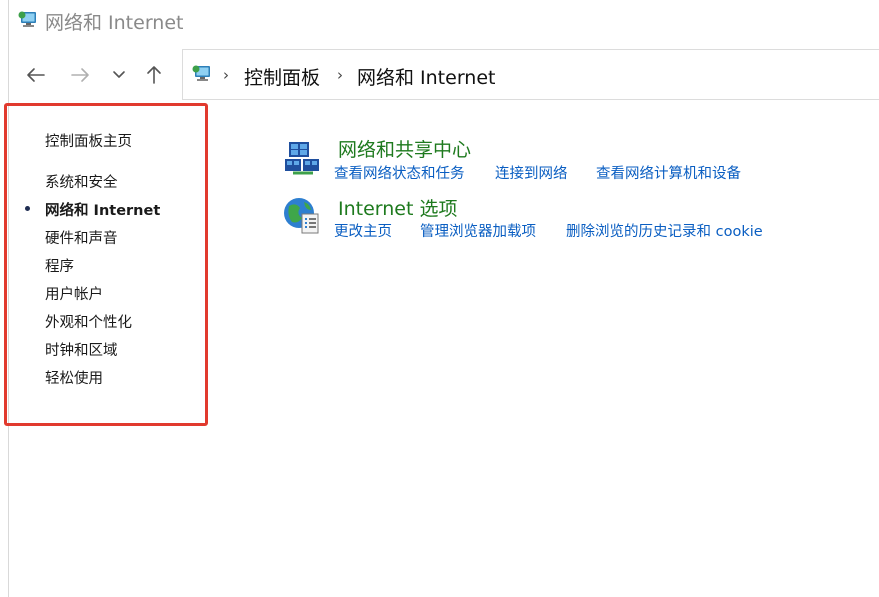 This screenshot has width=879, height=597. Describe the element at coordinates (88, 140) in the screenshot. I see `sidebar-item-control-panel-home: 控制面板主页` at that location.